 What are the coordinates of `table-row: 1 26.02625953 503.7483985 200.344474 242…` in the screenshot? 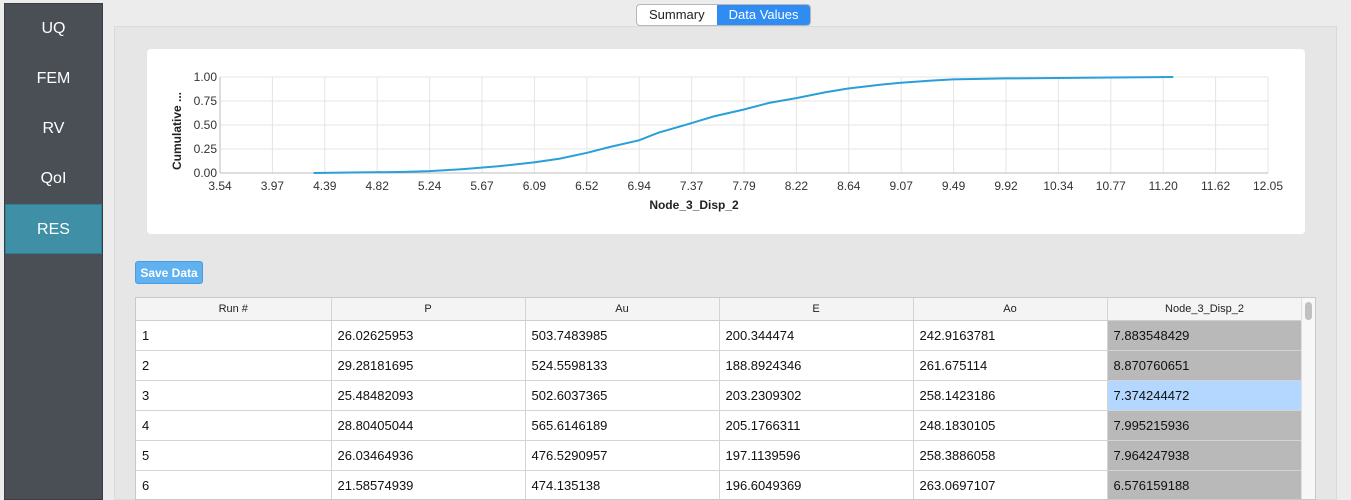 It's located at (719, 335).